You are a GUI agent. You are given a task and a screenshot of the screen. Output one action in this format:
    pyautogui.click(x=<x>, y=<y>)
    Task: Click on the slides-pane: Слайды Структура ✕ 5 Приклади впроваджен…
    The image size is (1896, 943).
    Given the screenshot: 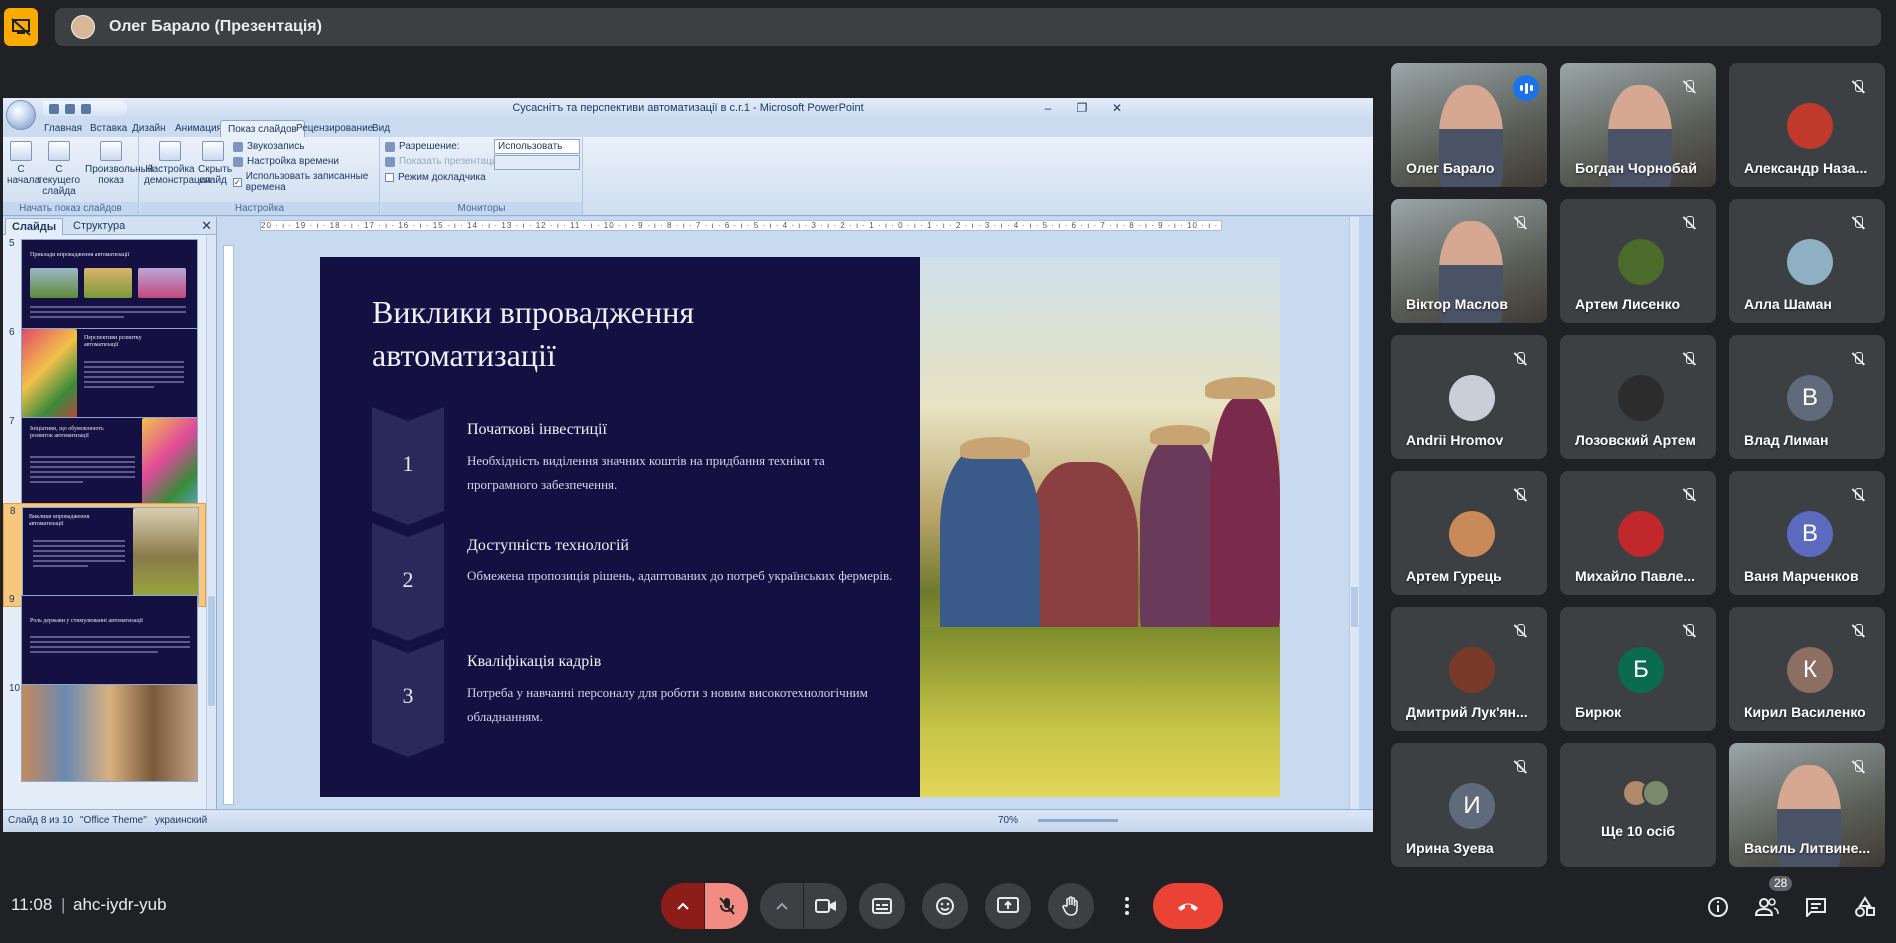 What is the action you would take?
    pyautogui.click(x=110, y=513)
    